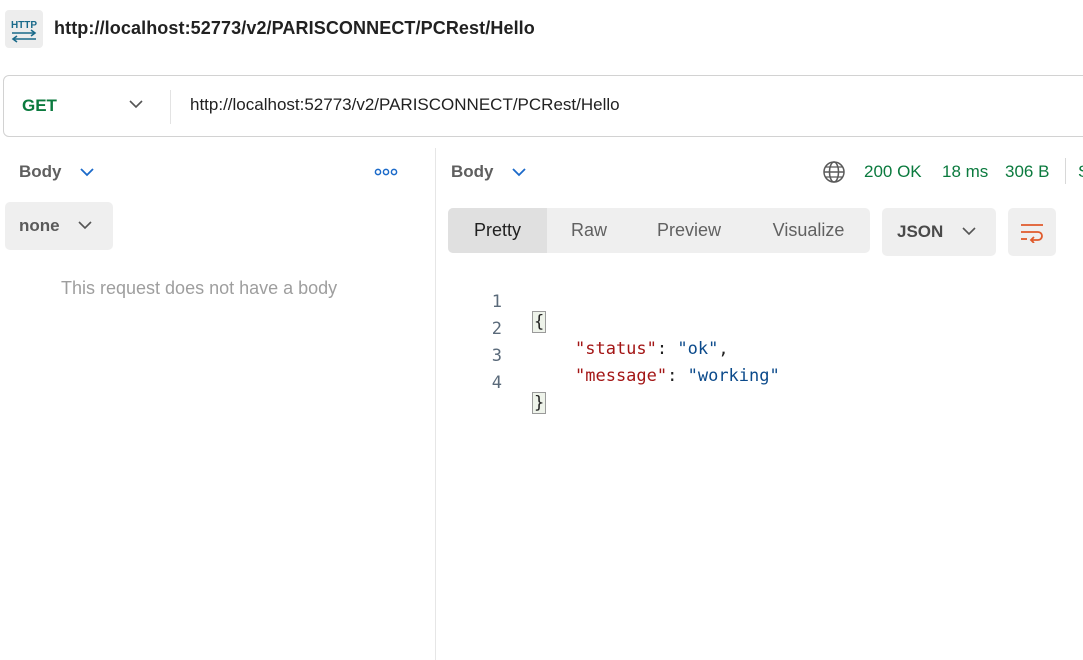 This screenshot has width=1083, height=660. I want to click on code-line: 2 "status": "ok",, so click(588, 329).